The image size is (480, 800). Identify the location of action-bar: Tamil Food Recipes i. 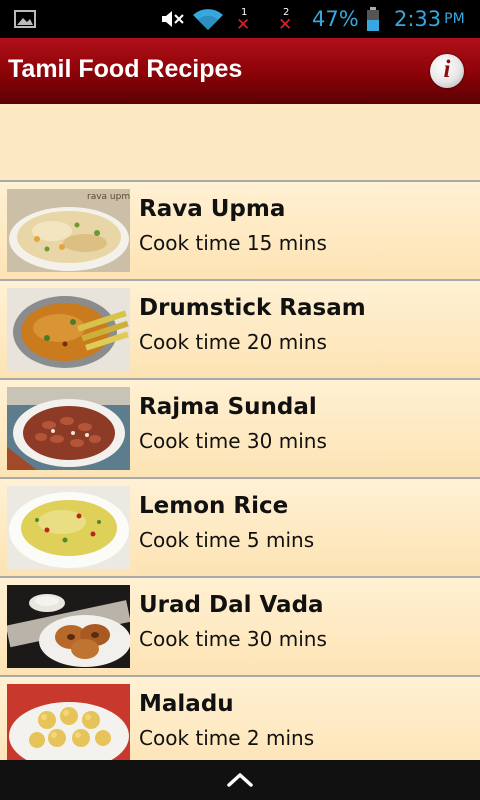
(240, 71).